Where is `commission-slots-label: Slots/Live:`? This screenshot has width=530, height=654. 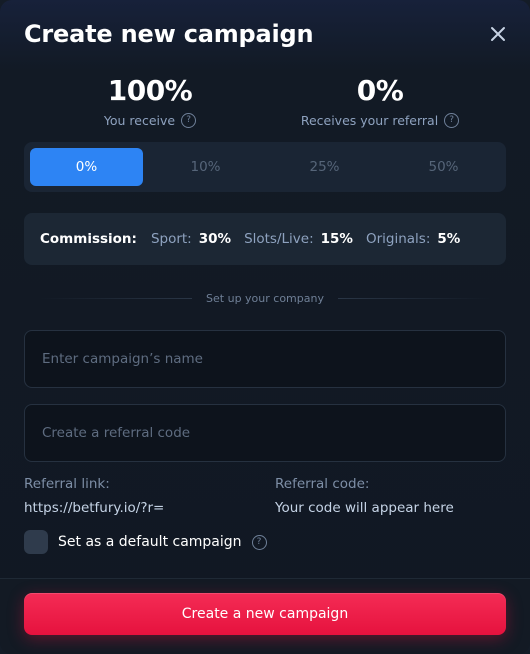
commission-slots-label: Slots/Live: is located at coordinates (279, 239).